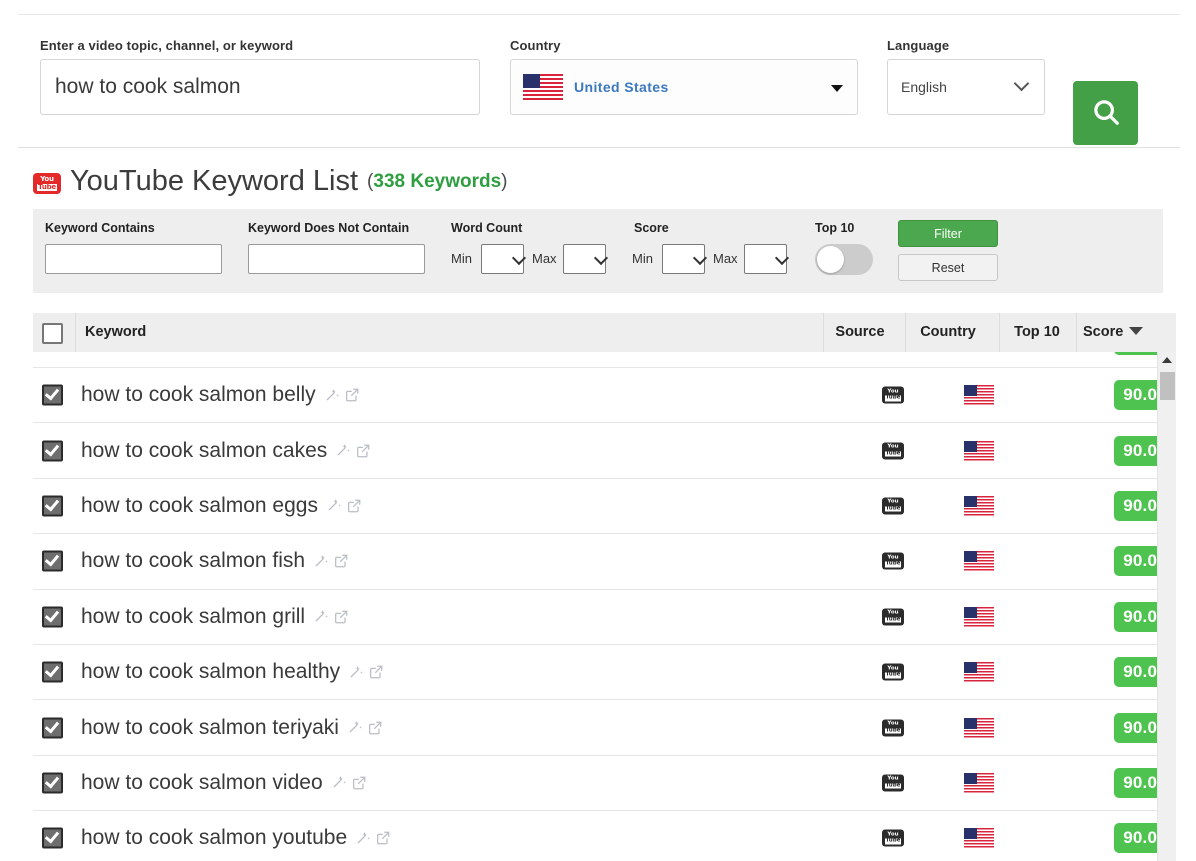 This screenshot has height=861, width=1196. What do you see at coordinates (683, 259) in the screenshot?
I see `score-min-select` at bounding box center [683, 259].